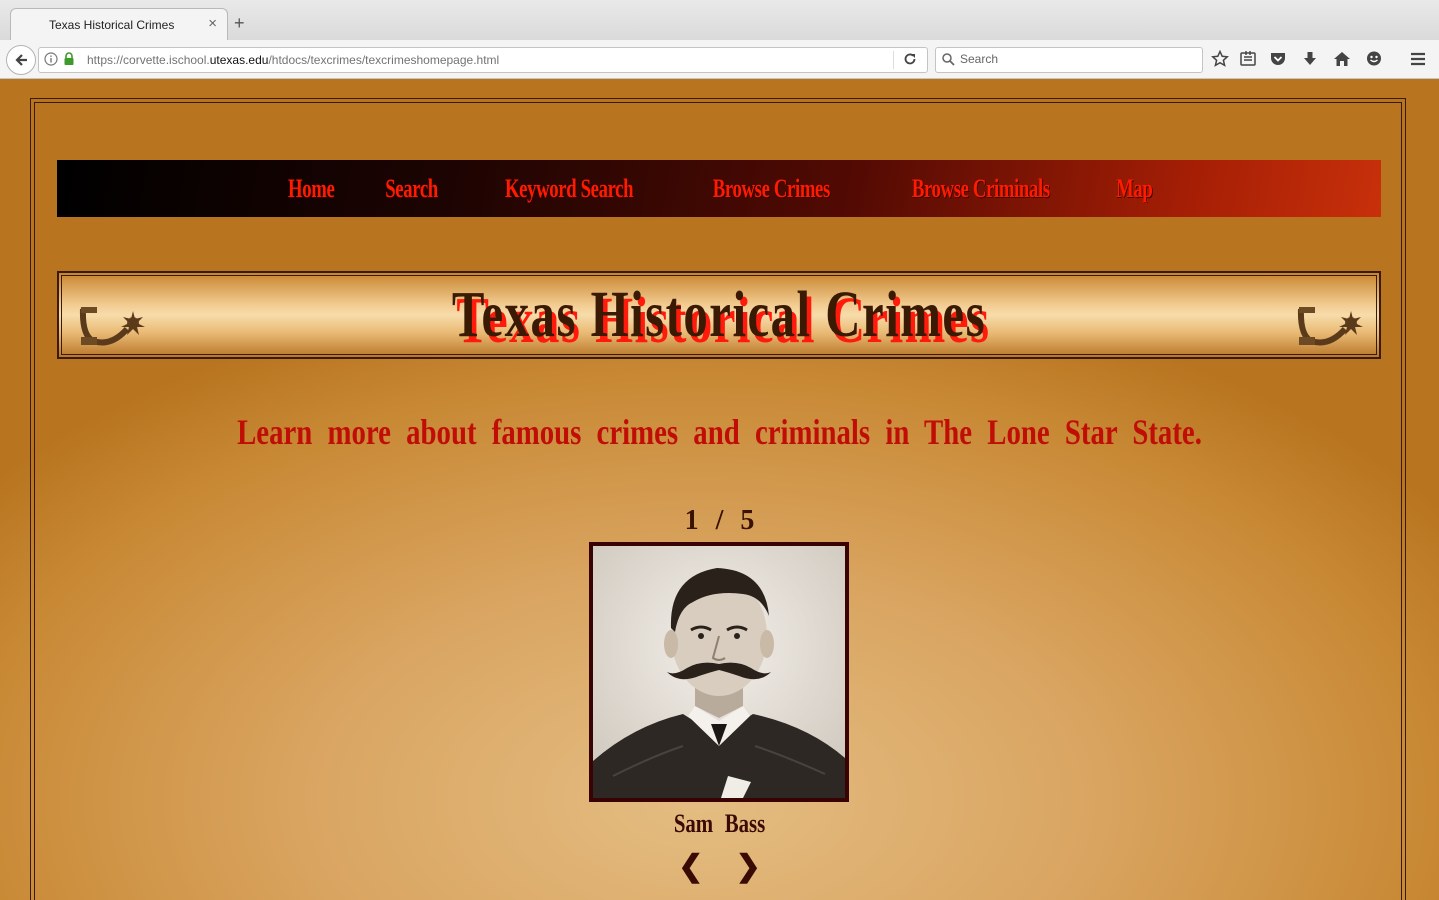  Describe the element at coordinates (719, 20) in the screenshot. I see `browser-tab-bar: Texas Historical Crimes × +` at that location.